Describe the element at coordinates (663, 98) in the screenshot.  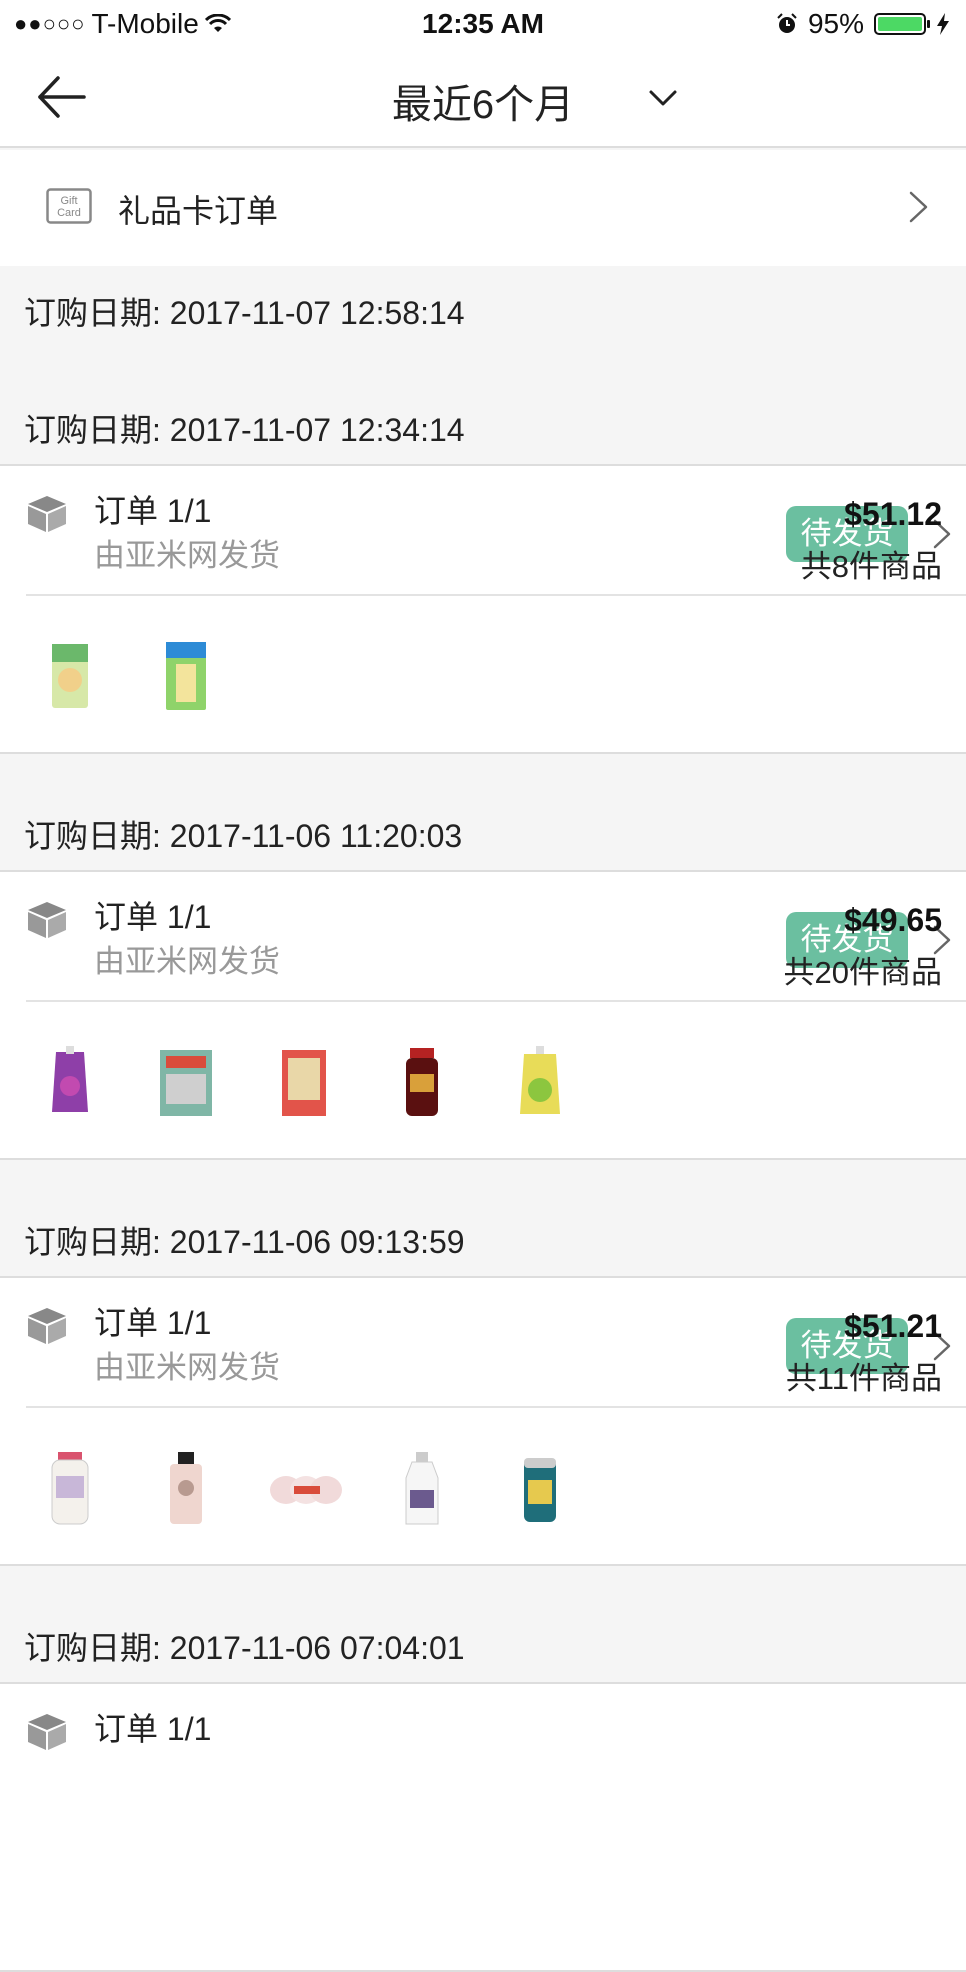
I see `chevron-down-icon` at that location.